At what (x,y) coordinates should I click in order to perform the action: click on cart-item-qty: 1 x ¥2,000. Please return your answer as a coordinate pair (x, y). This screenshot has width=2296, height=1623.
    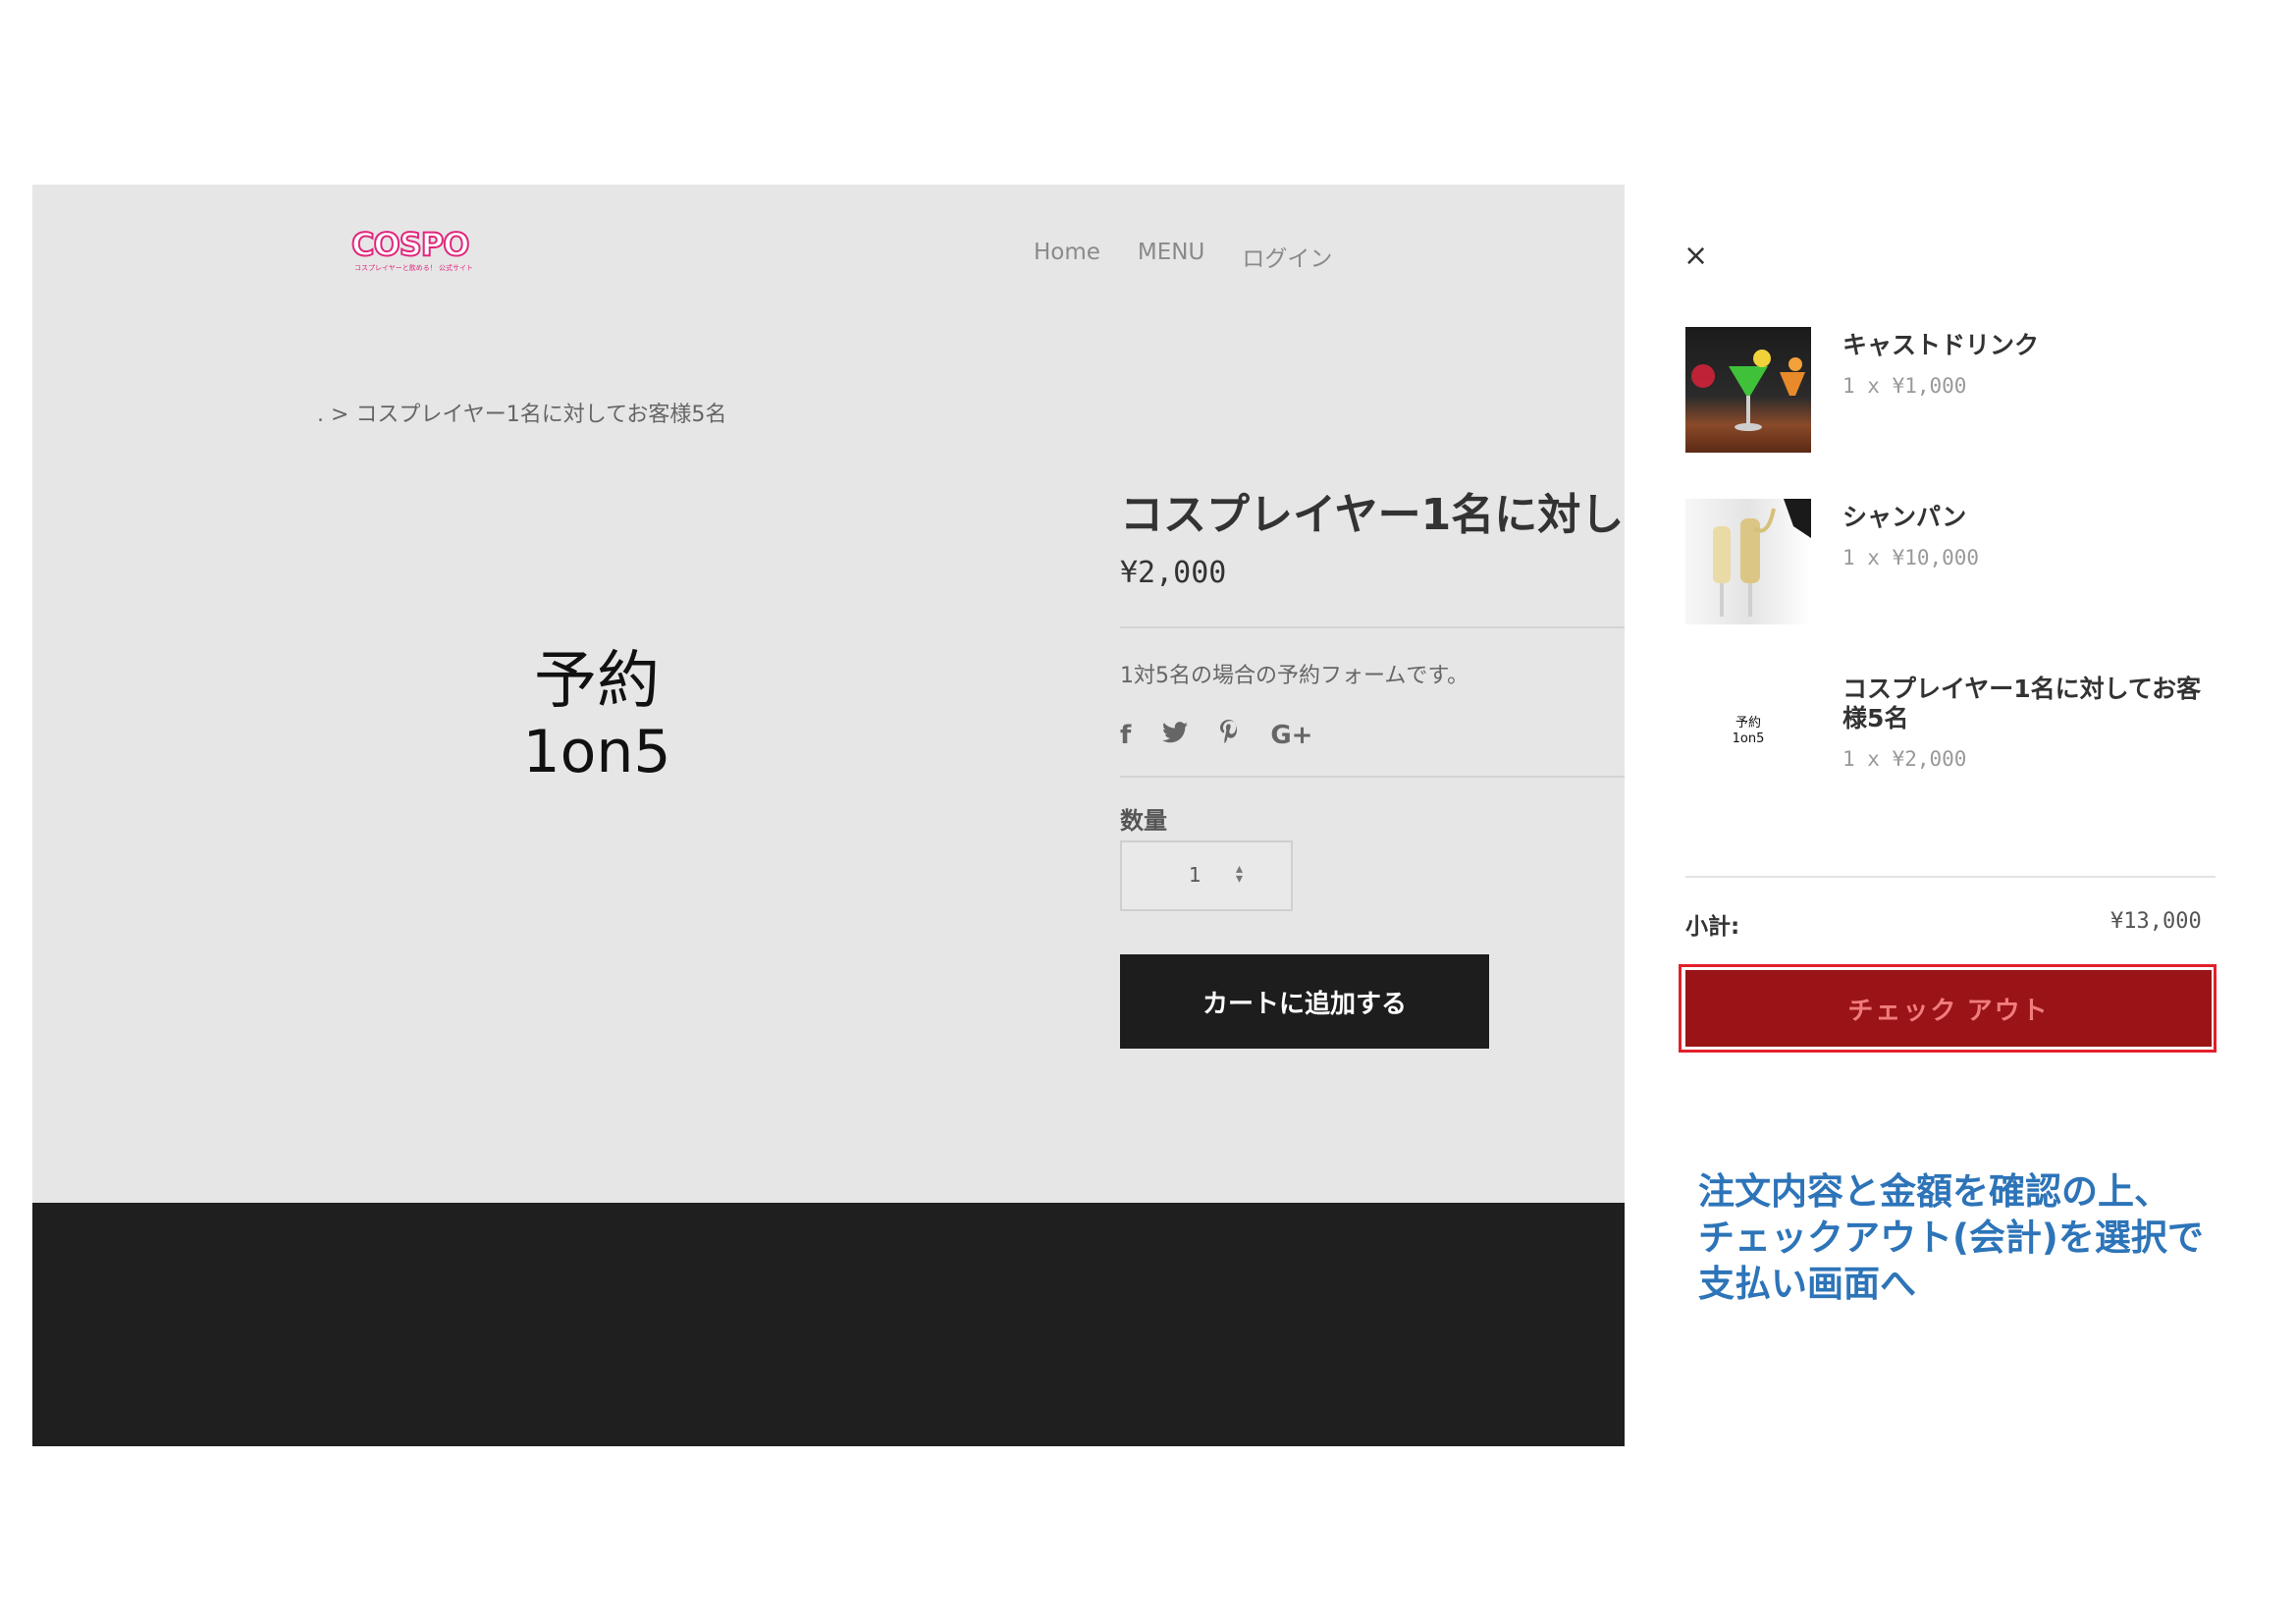
    Looking at the image, I should click on (1904, 759).